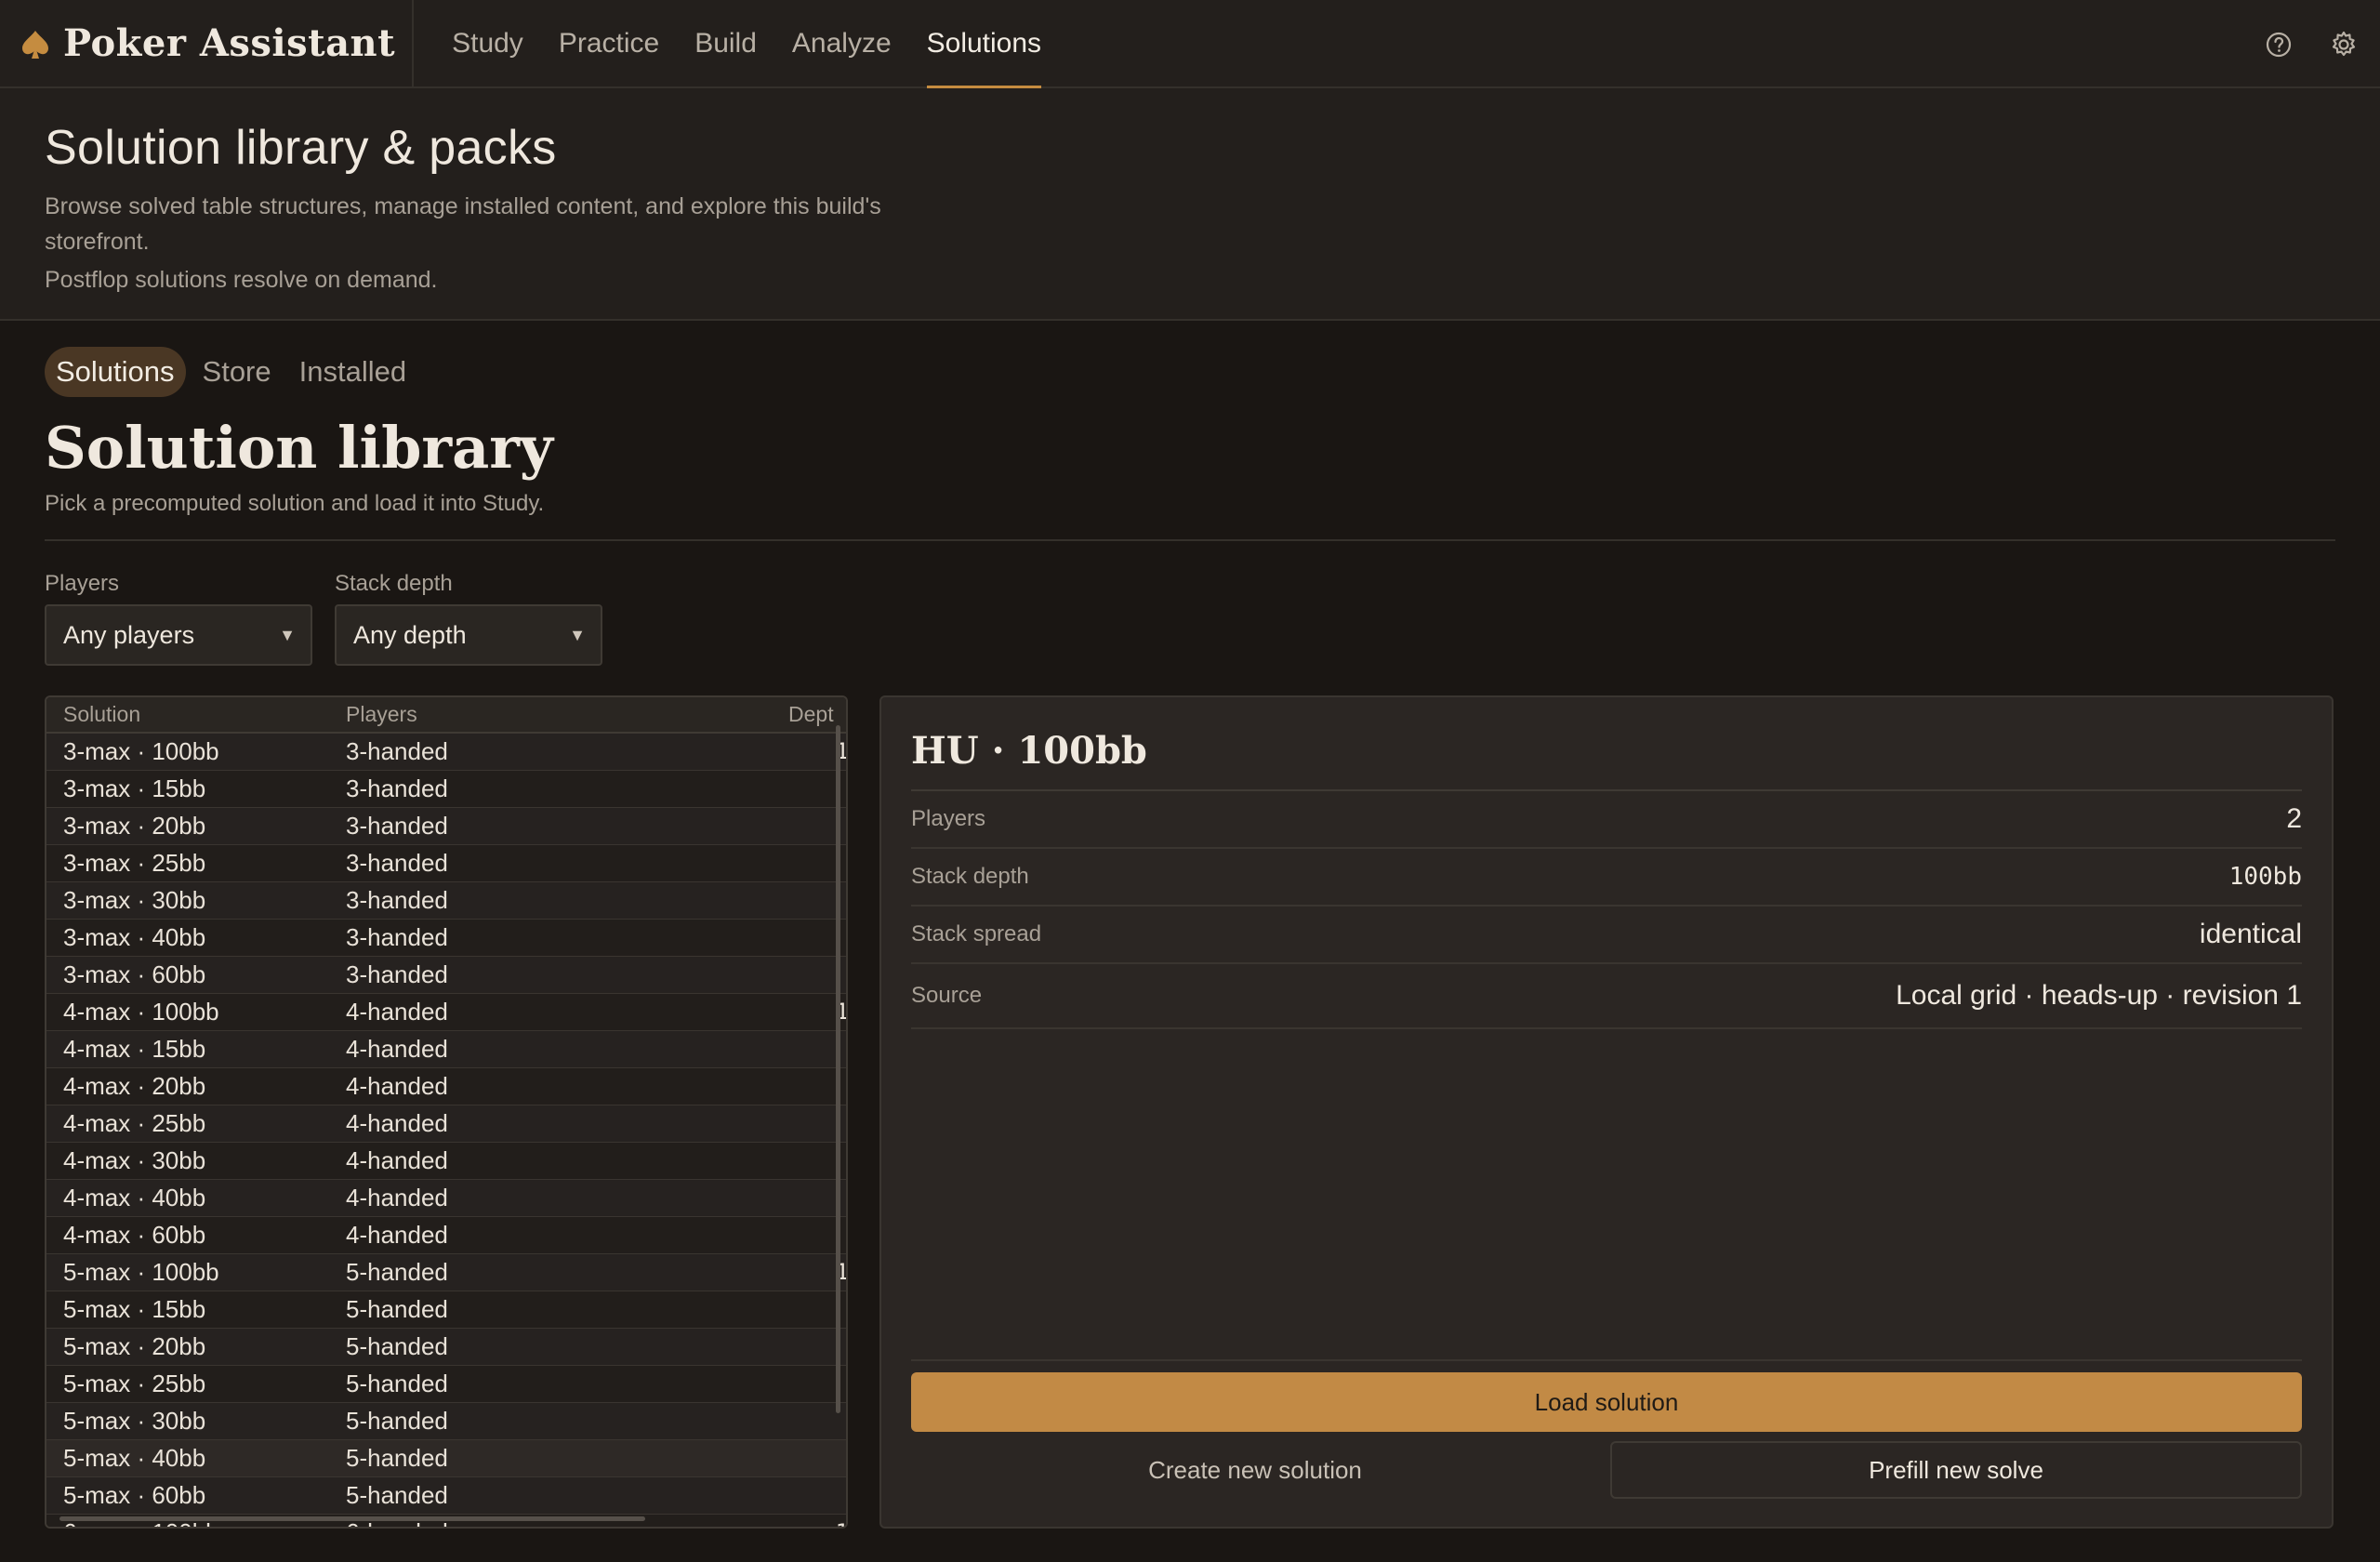  What do you see at coordinates (2344, 45) in the screenshot?
I see `gear-icon` at bounding box center [2344, 45].